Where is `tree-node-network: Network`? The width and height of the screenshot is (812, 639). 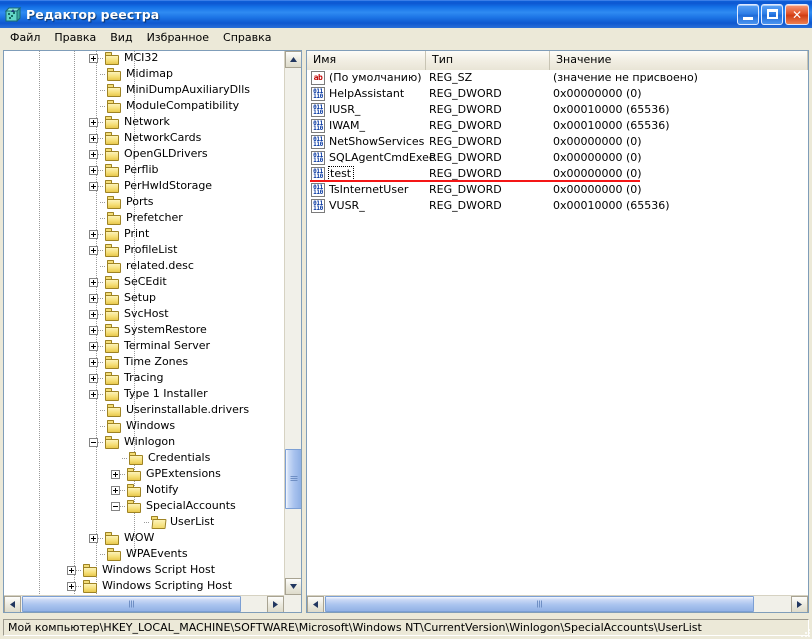 tree-node-network: Network is located at coordinates (144, 122).